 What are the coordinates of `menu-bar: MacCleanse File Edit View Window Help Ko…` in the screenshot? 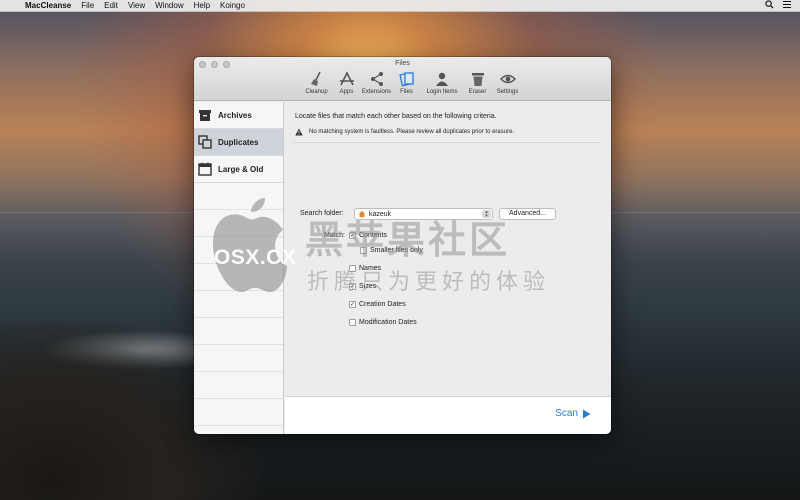 It's located at (400, 6).